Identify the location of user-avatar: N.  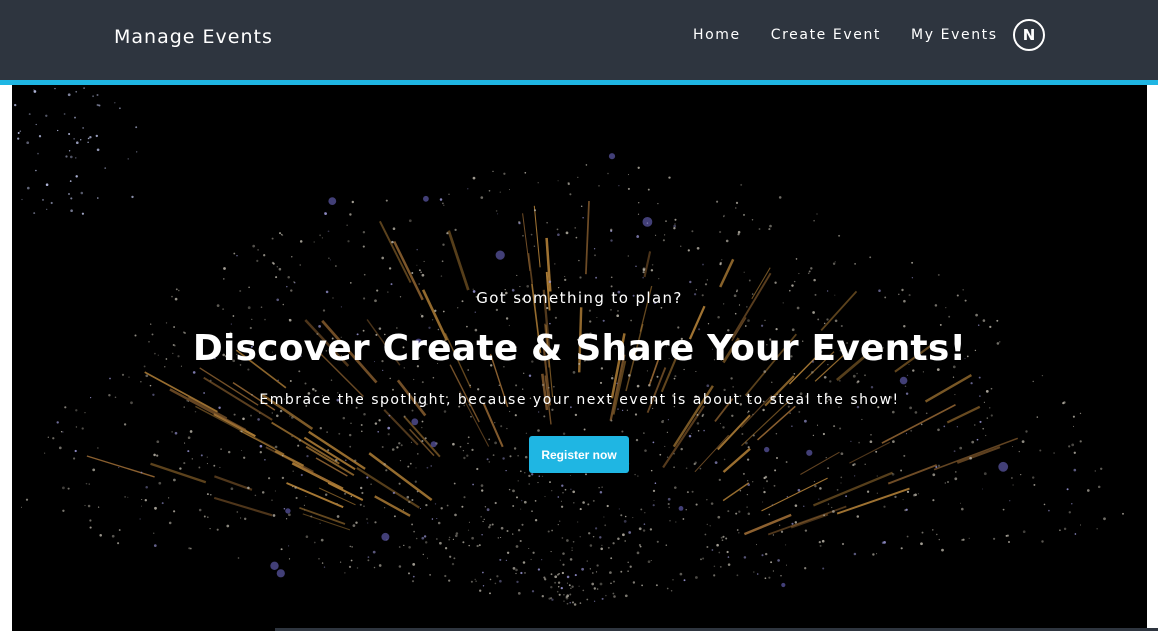
(1029, 35).